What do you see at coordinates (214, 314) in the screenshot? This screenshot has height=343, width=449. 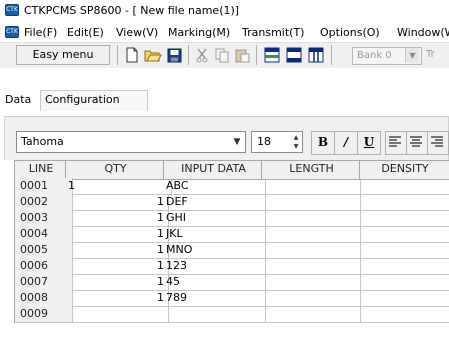 I see `input-data-cell` at bounding box center [214, 314].